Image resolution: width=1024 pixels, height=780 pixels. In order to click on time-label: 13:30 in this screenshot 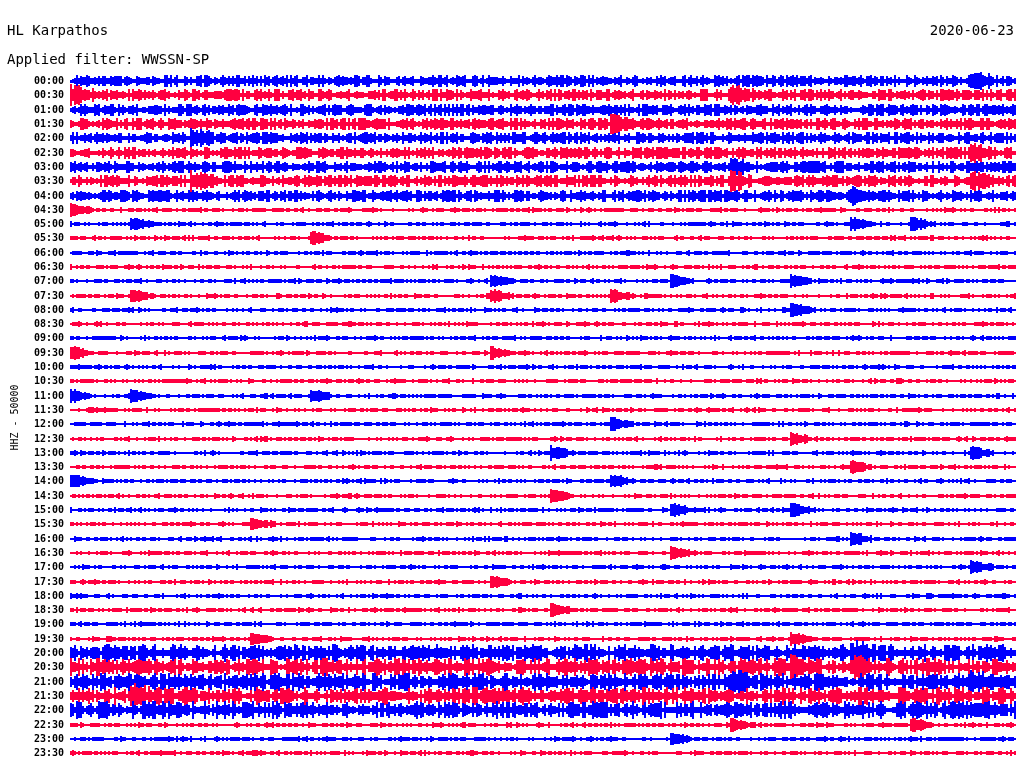, I will do `click(48, 467)`.